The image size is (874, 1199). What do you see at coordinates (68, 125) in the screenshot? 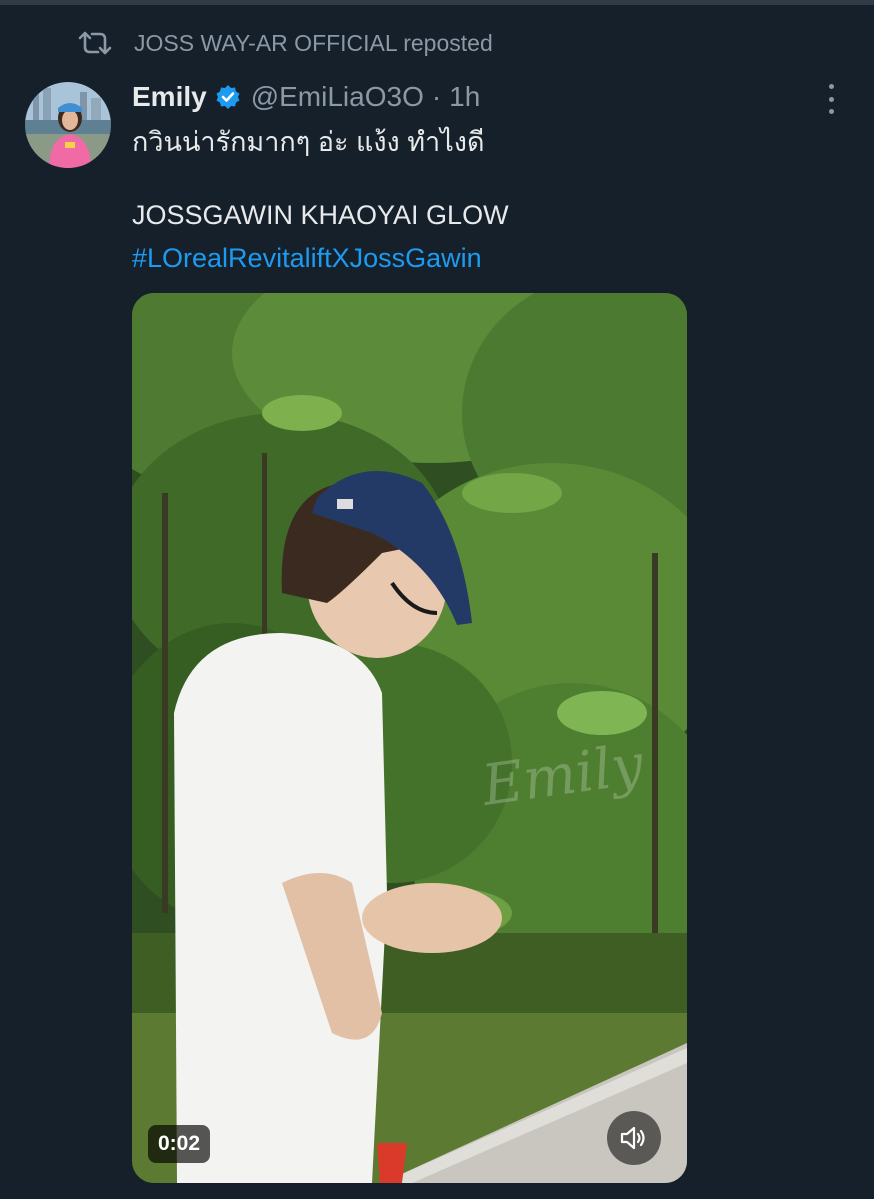
I see `avatar` at bounding box center [68, 125].